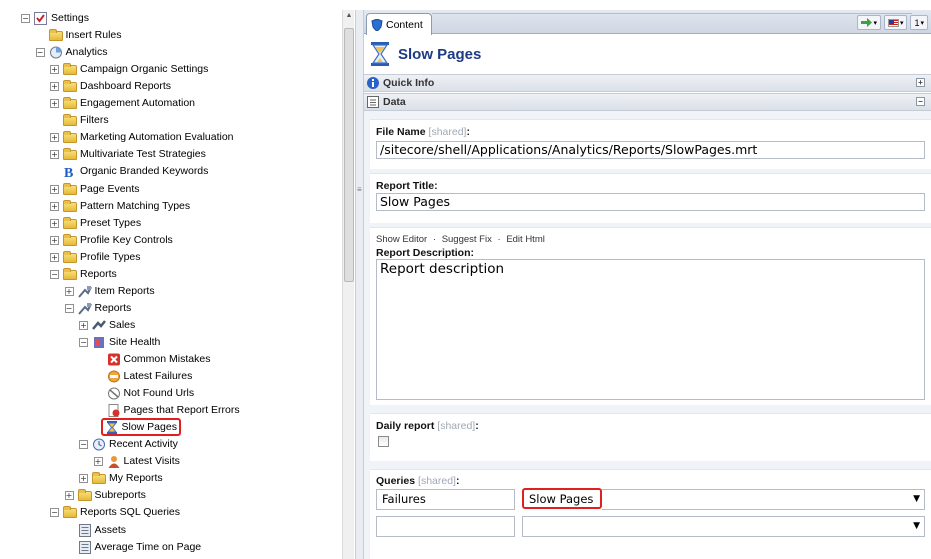 This screenshot has height=559, width=931. I want to click on tree-node: Latest Failures, so click(143, 376).